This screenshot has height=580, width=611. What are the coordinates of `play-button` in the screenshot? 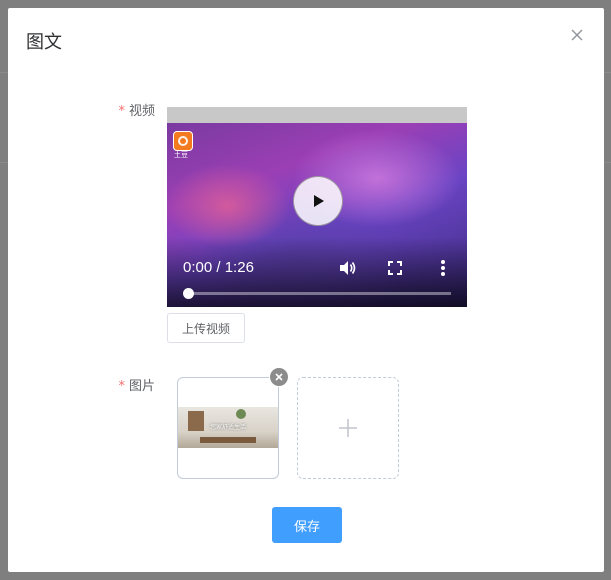 It's located at (318, 201).